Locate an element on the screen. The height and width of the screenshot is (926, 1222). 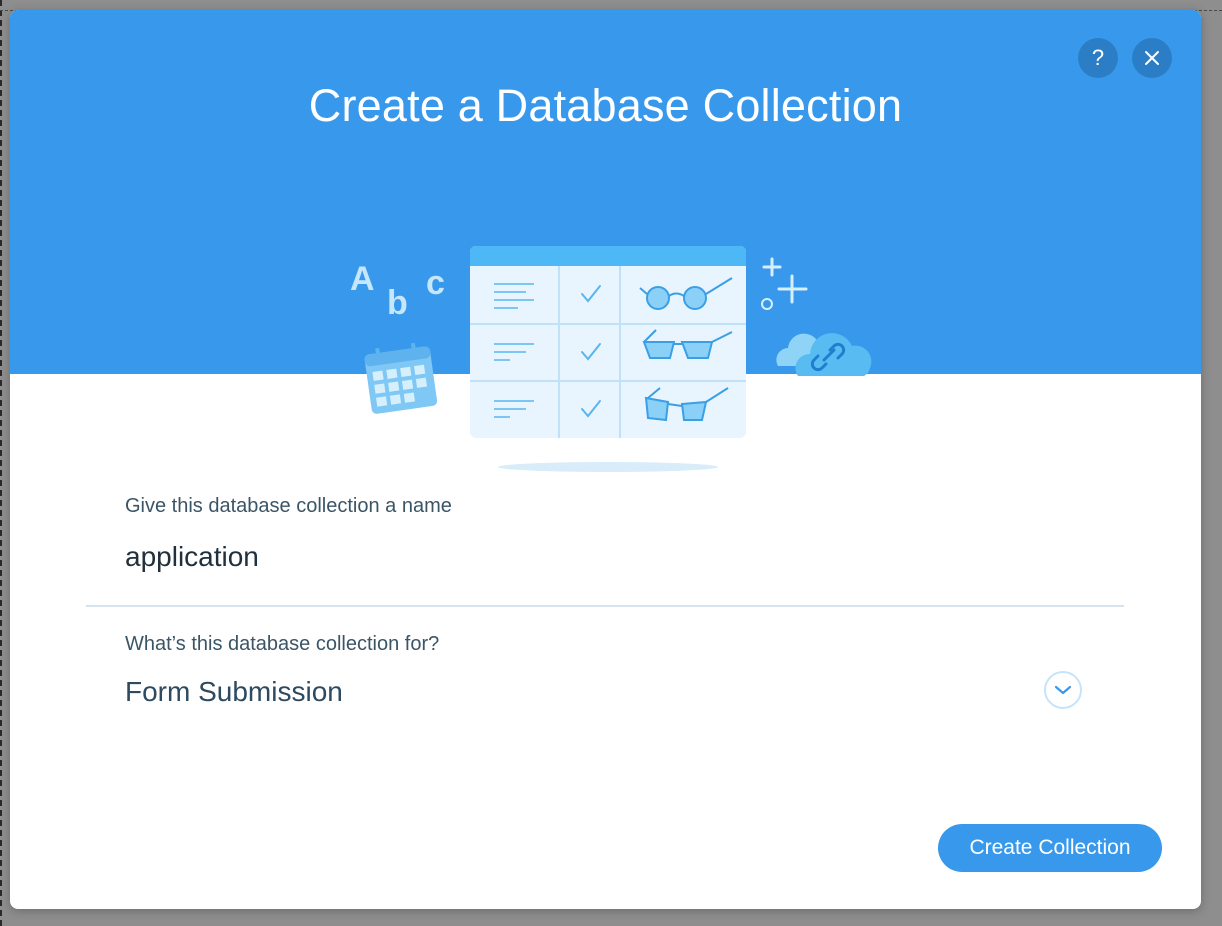
create-collection-button: Create Collection is located at coordinates (1050, 848).